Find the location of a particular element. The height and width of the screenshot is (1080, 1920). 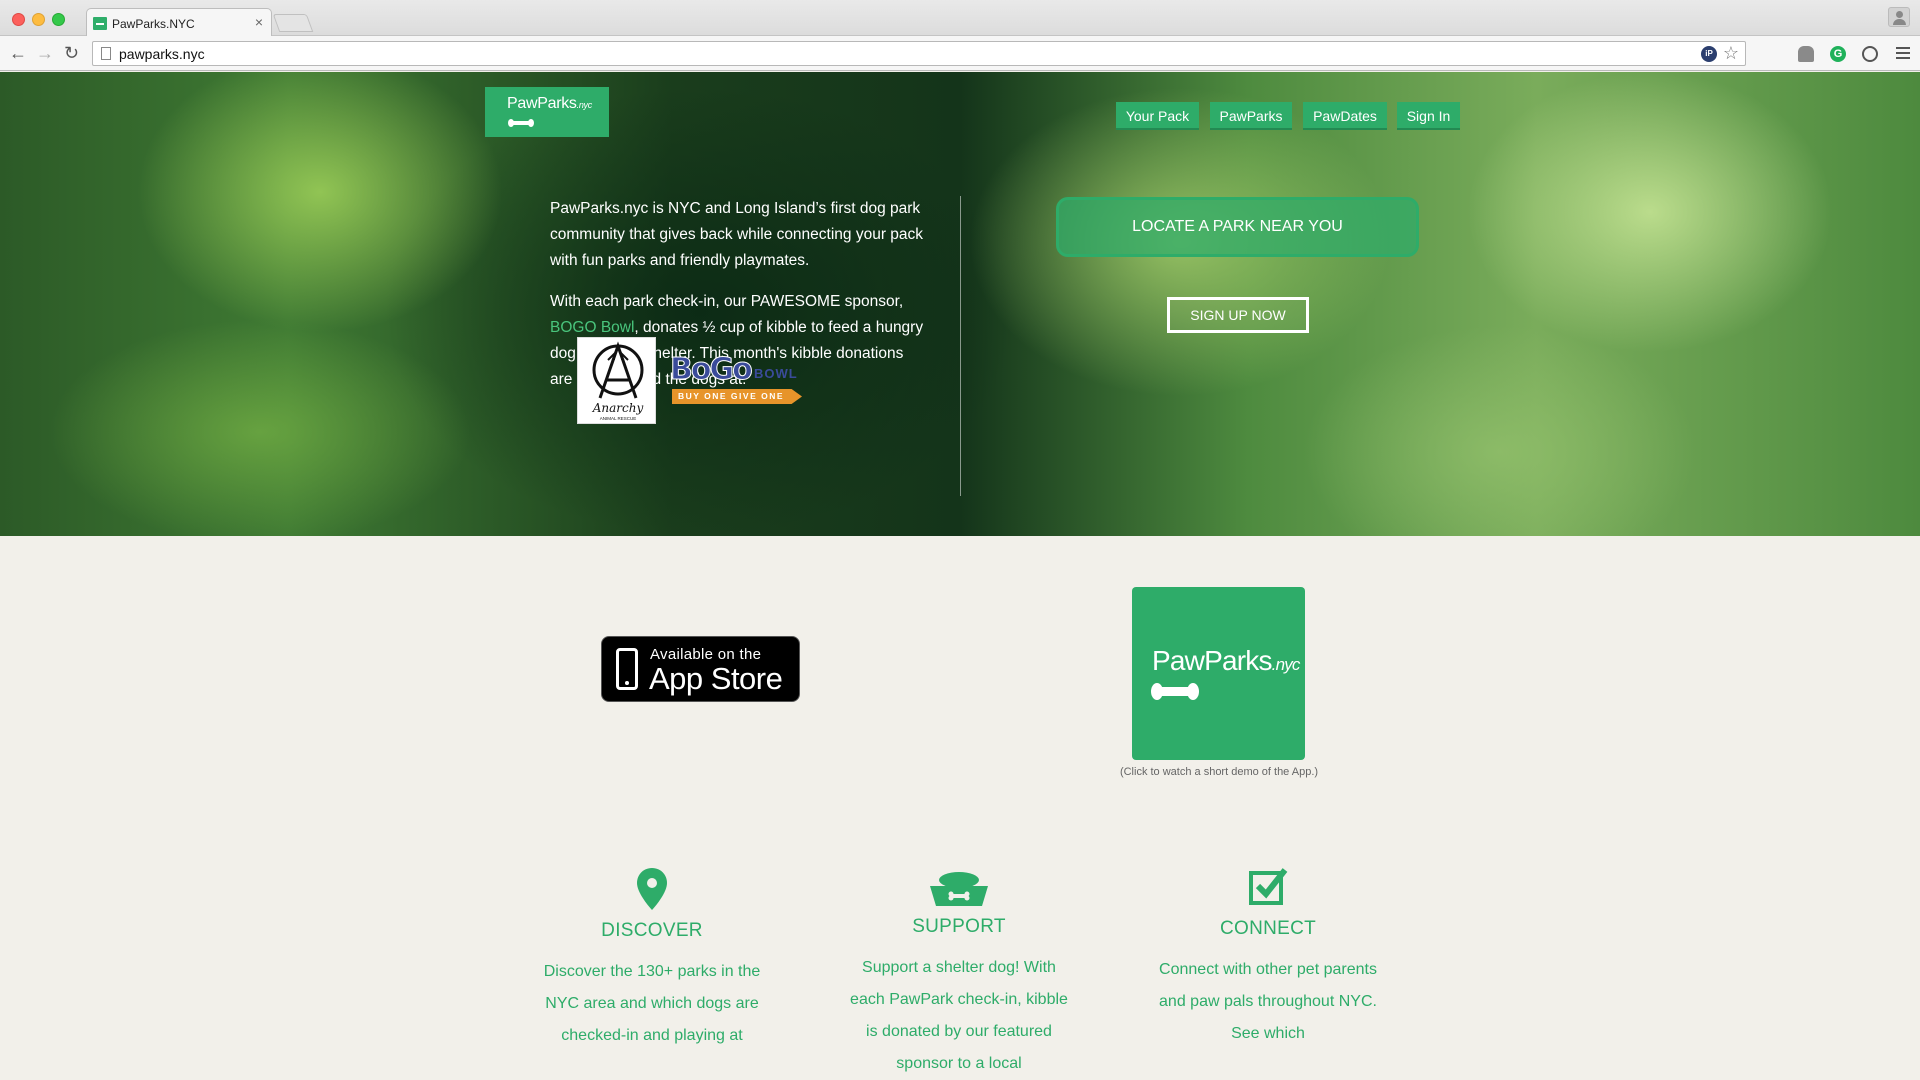

nav-pawdates: PawDates is located at coordinates (1345, 116).